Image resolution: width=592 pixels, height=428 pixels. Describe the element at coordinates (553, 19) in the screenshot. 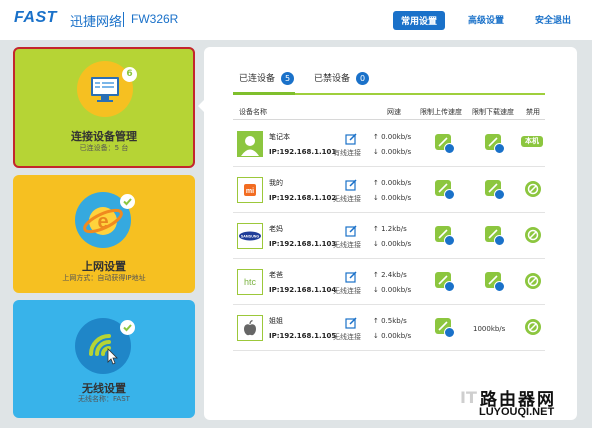

I see `nav-logout: 安全退出` at that location.